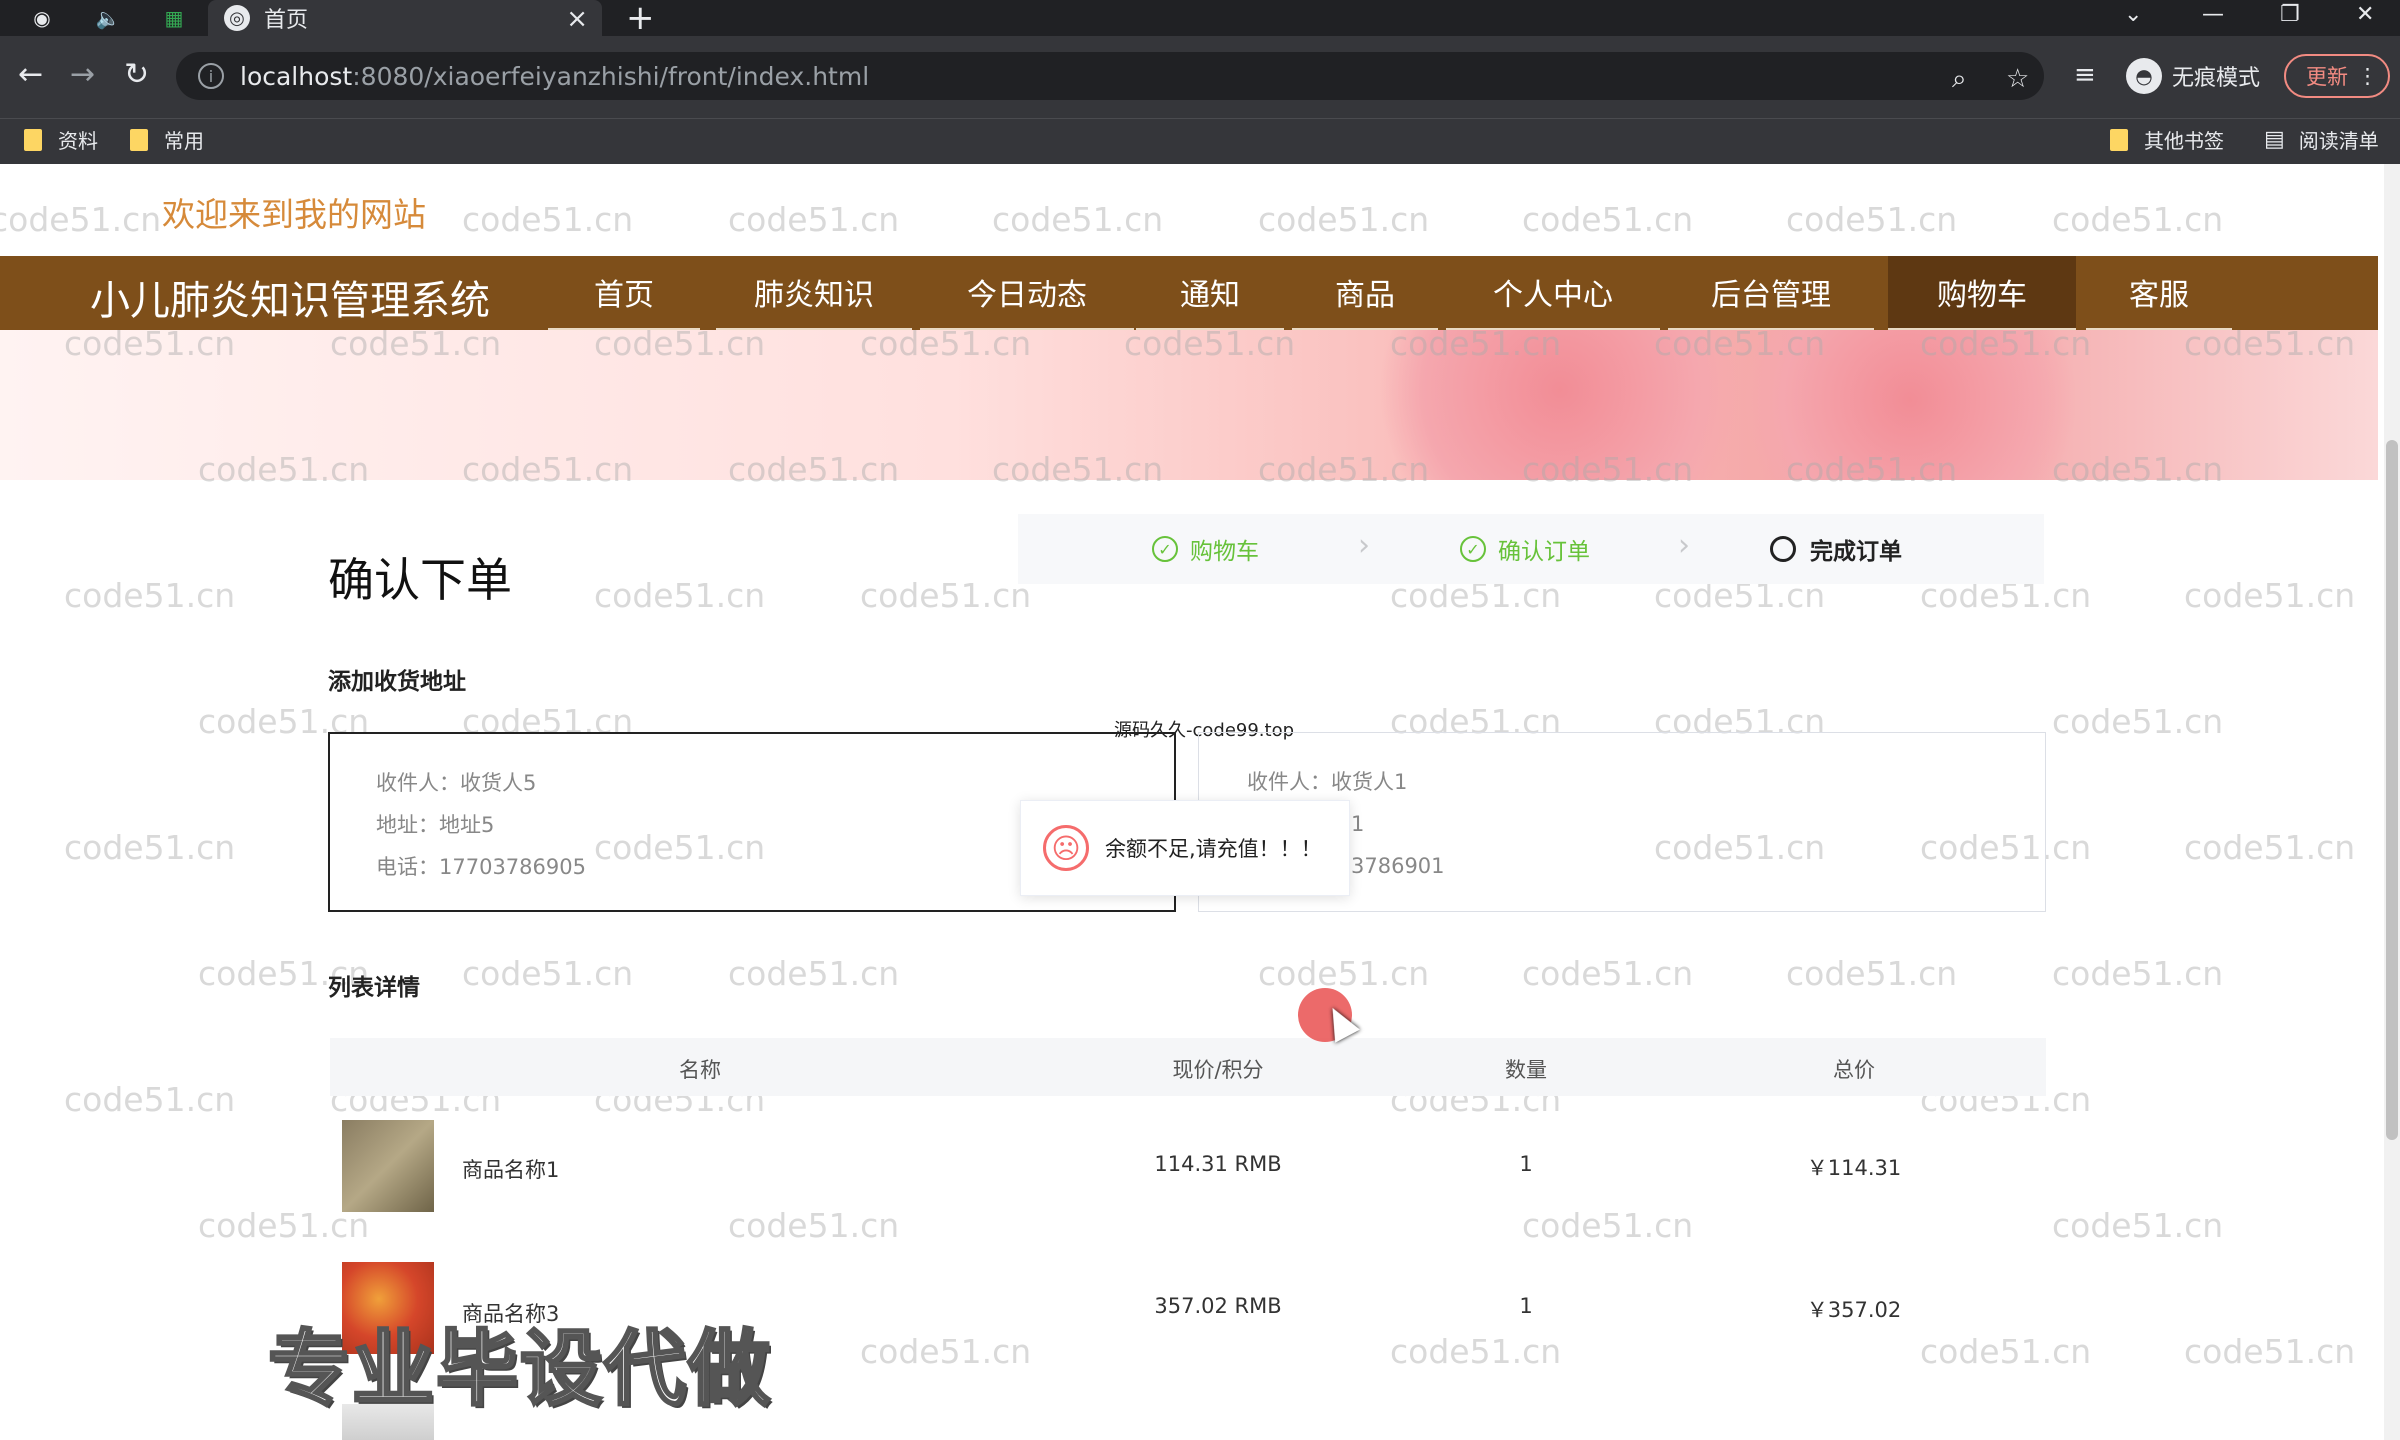 The image size is (2400, 1440). I want to click on reading-list-label: 阅读清单, so click(2338, 141).